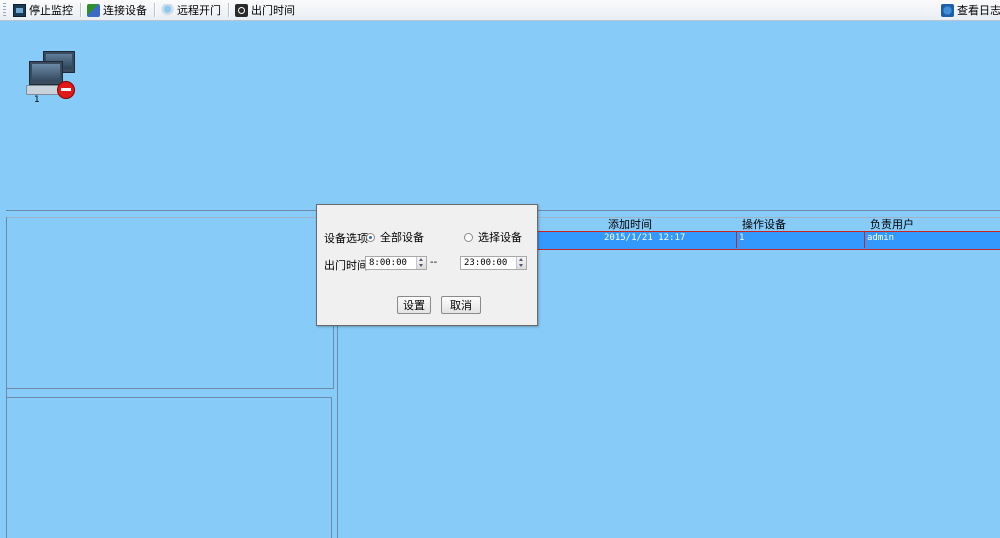 The width and height of the screenshot is (1000, 538). What do you see at coordinates (978, 10) in the screenshot?
I see `view-log-label: 查看日志` at bounding box center [978, 10].